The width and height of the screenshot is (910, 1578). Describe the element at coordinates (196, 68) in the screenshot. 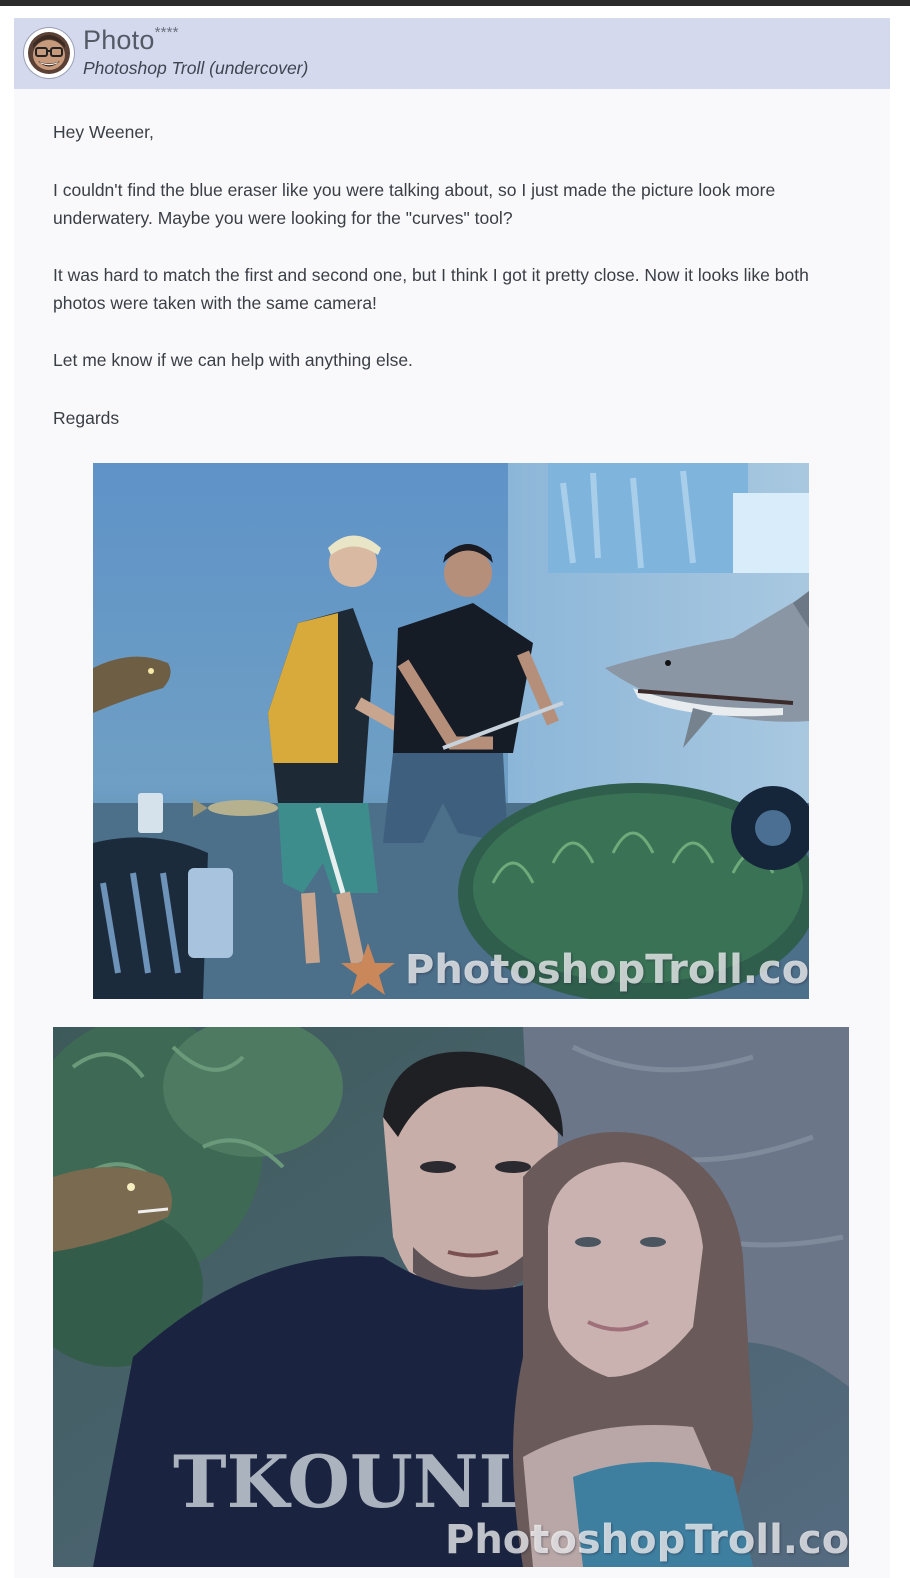

I see `author-role: Photoshop Troll (undercover)` at that location.